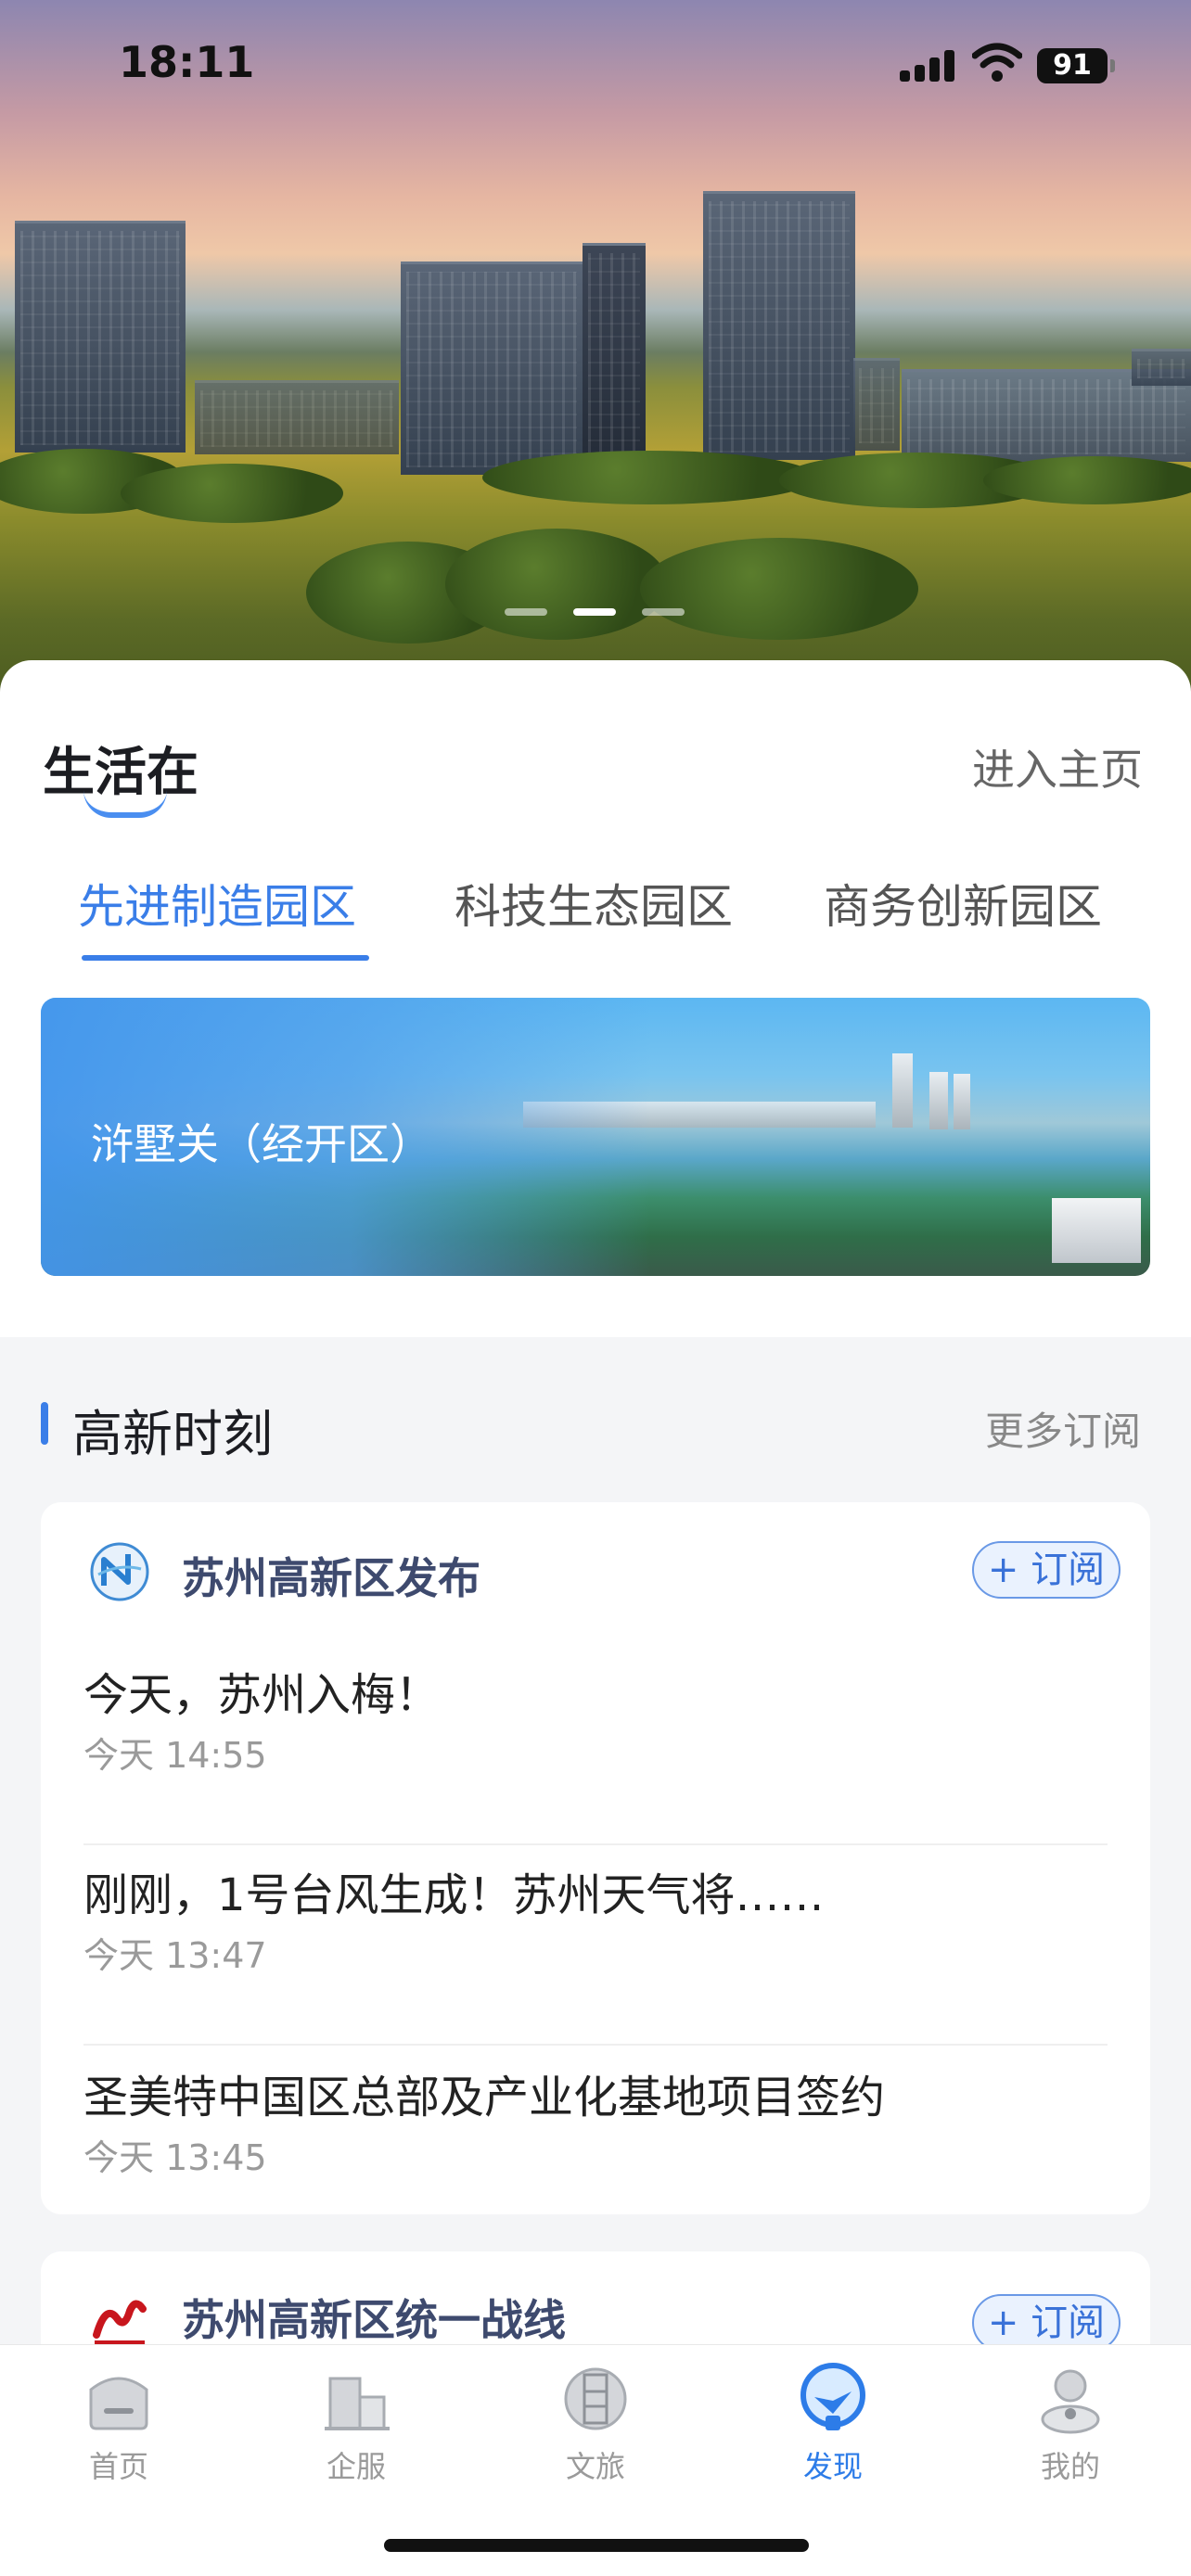  Describe the element at coordinates (331, 1575) in the screenshot. I see `source-name: 苏州高新区发布` at that location.